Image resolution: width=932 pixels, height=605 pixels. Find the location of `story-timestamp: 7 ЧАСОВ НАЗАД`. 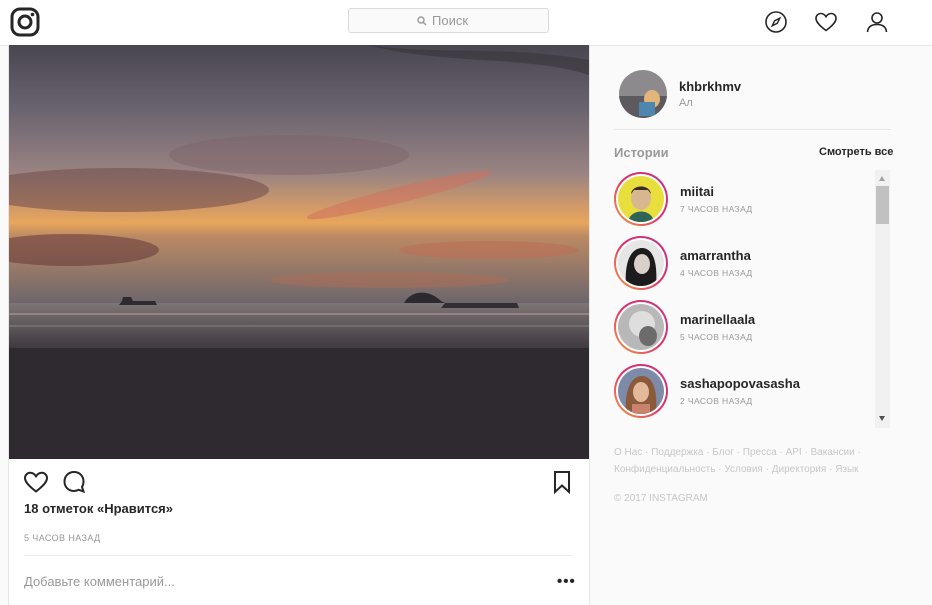

story-timestamp: 7 ЧАСОВ НАЗАД is located at coordinates (716, 209).